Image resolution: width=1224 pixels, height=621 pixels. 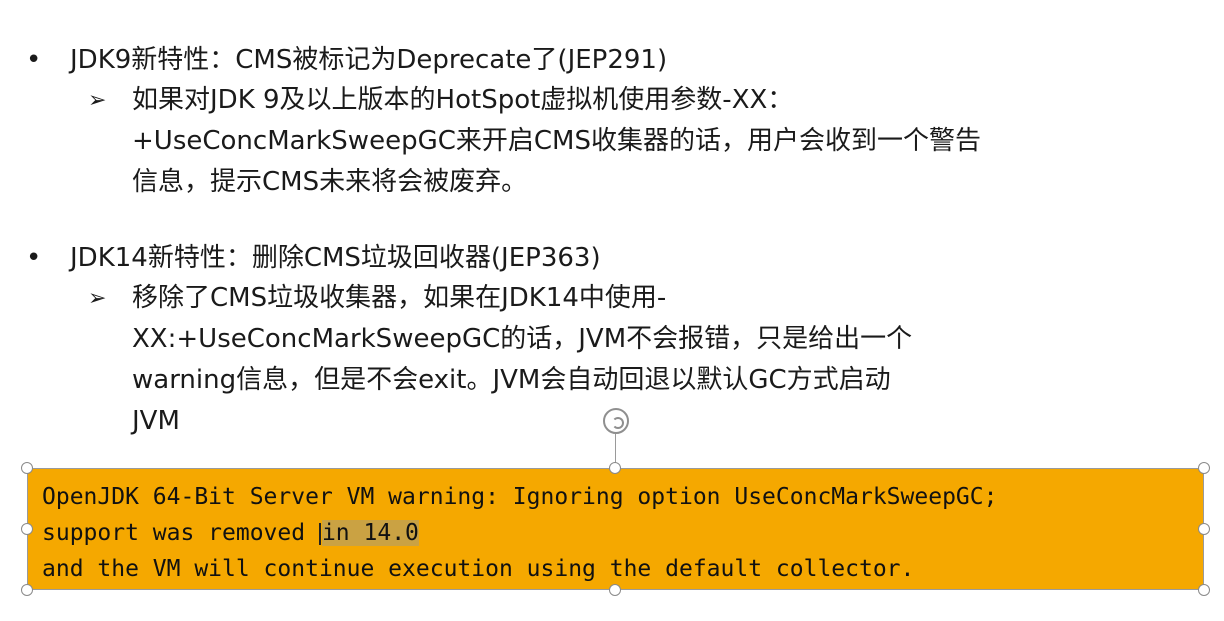 What do you see at coordinates (511, 380) in the screenshot?
I see `text-line: warning信息，但是不会exit。JVM会自动回退以默认GC方式启动` at bounding box center [511, 380].